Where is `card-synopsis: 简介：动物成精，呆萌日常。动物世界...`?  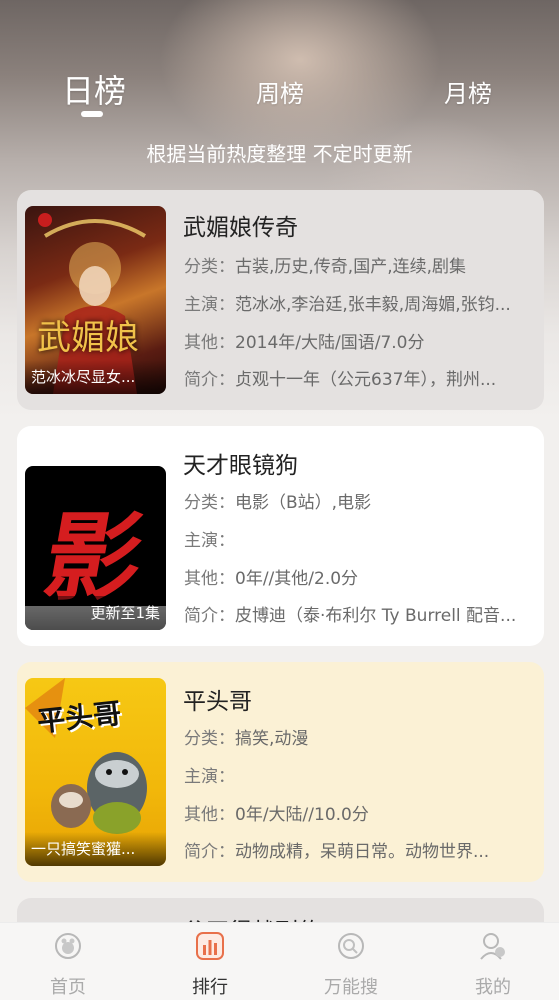 card-synopsis: 简介：动物成精，呆萌日常。动物世界... is located at coordinates (360, 849).